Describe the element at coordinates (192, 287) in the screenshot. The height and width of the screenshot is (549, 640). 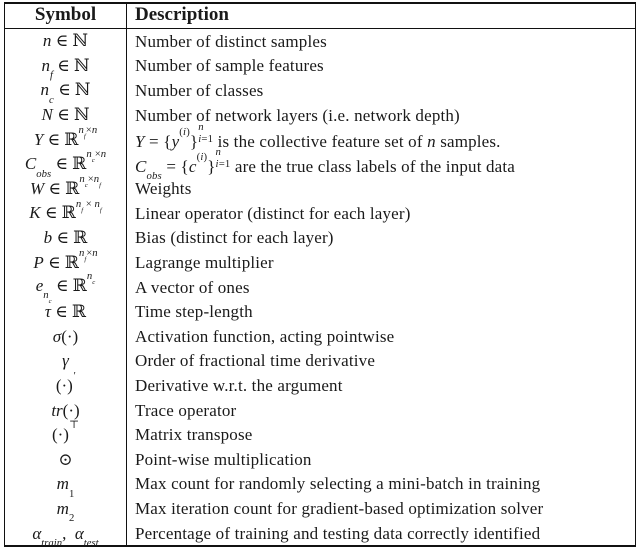
I see `description-cell: A vector of ones` at that location.